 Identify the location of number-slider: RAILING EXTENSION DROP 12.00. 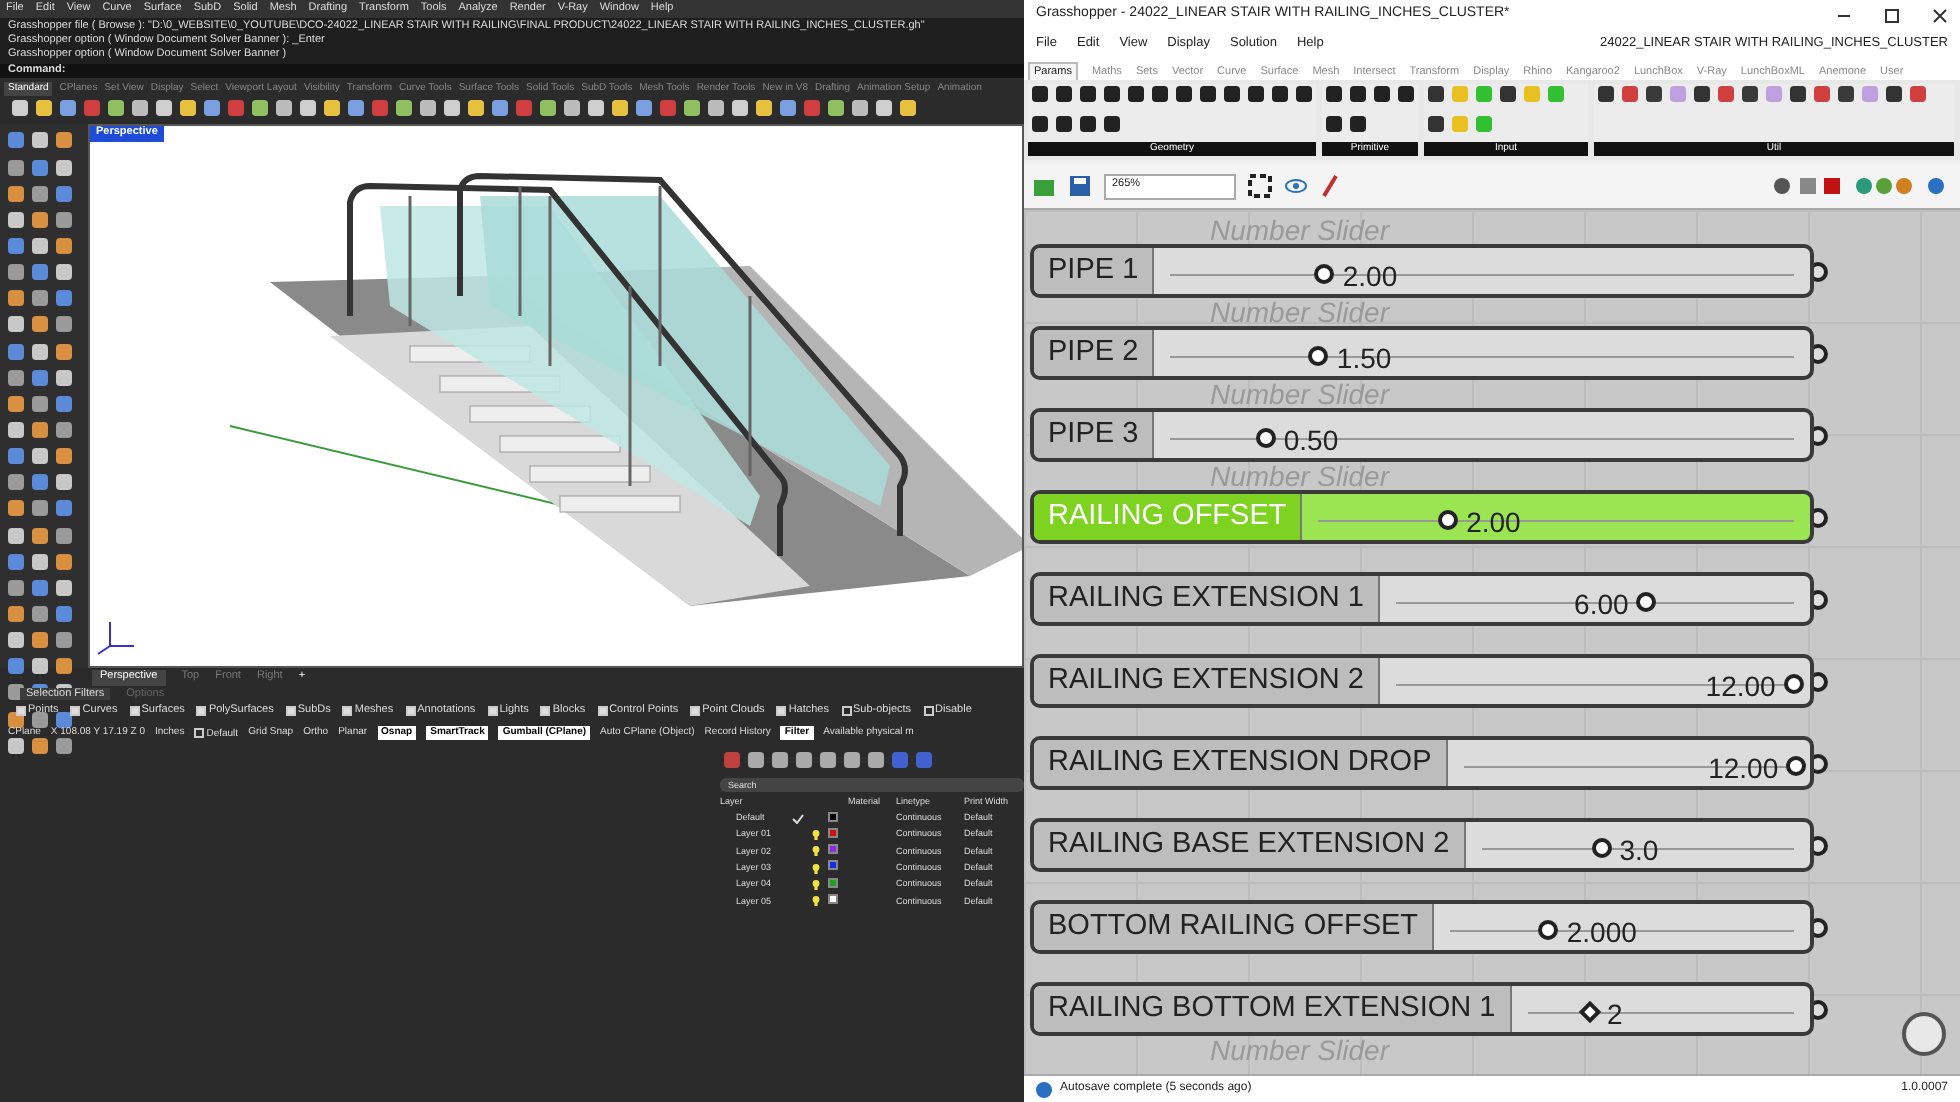
(1422, 763).